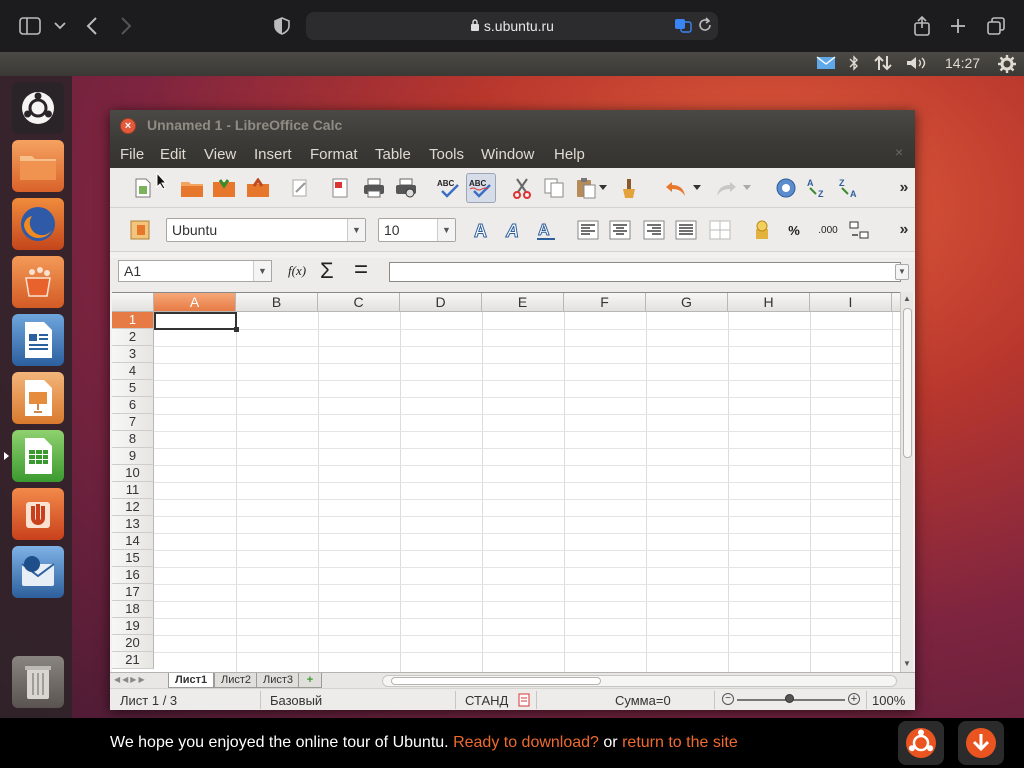 This screenshot has width=1024, height=768. I want to click on volume-icon, so click(917, 64).